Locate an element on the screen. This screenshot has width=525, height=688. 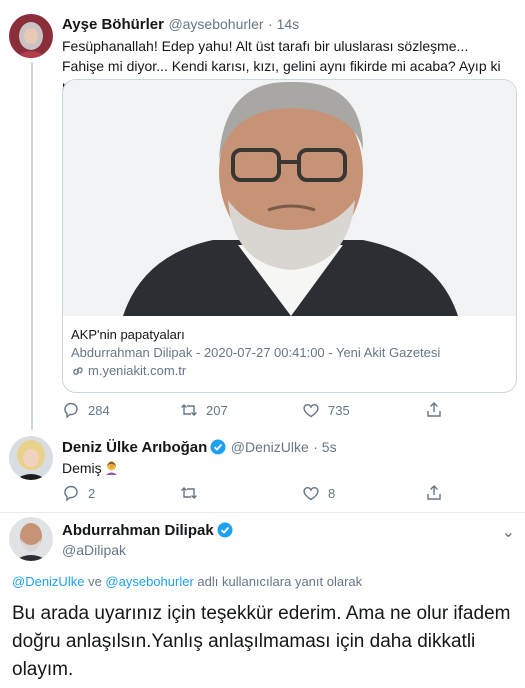
retweet-count: 207 is located at coordinates (217, 410).